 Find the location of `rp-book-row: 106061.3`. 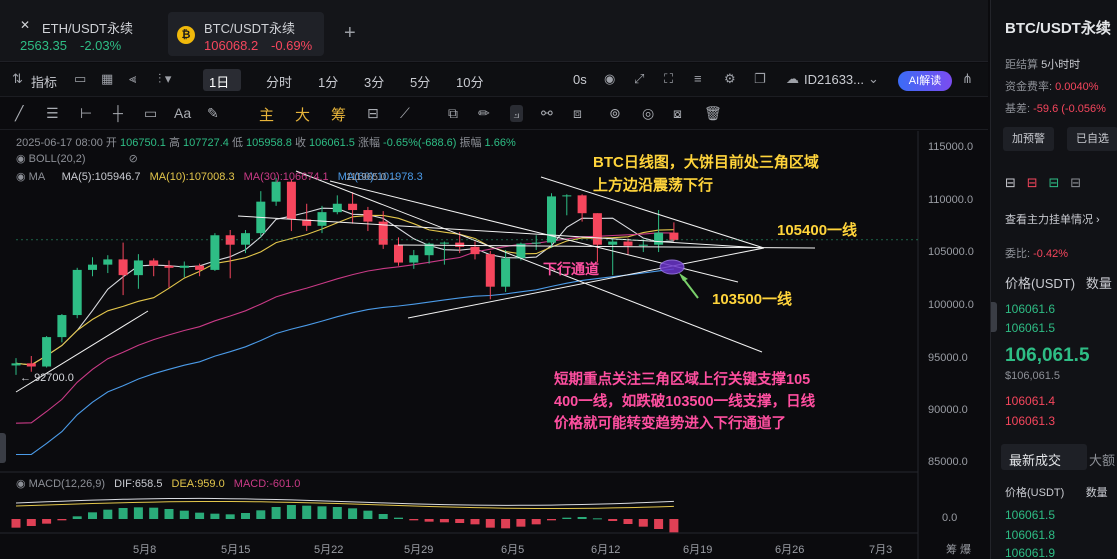

rp-book-row: 106061.3 is located at coordinates (1030, 421).